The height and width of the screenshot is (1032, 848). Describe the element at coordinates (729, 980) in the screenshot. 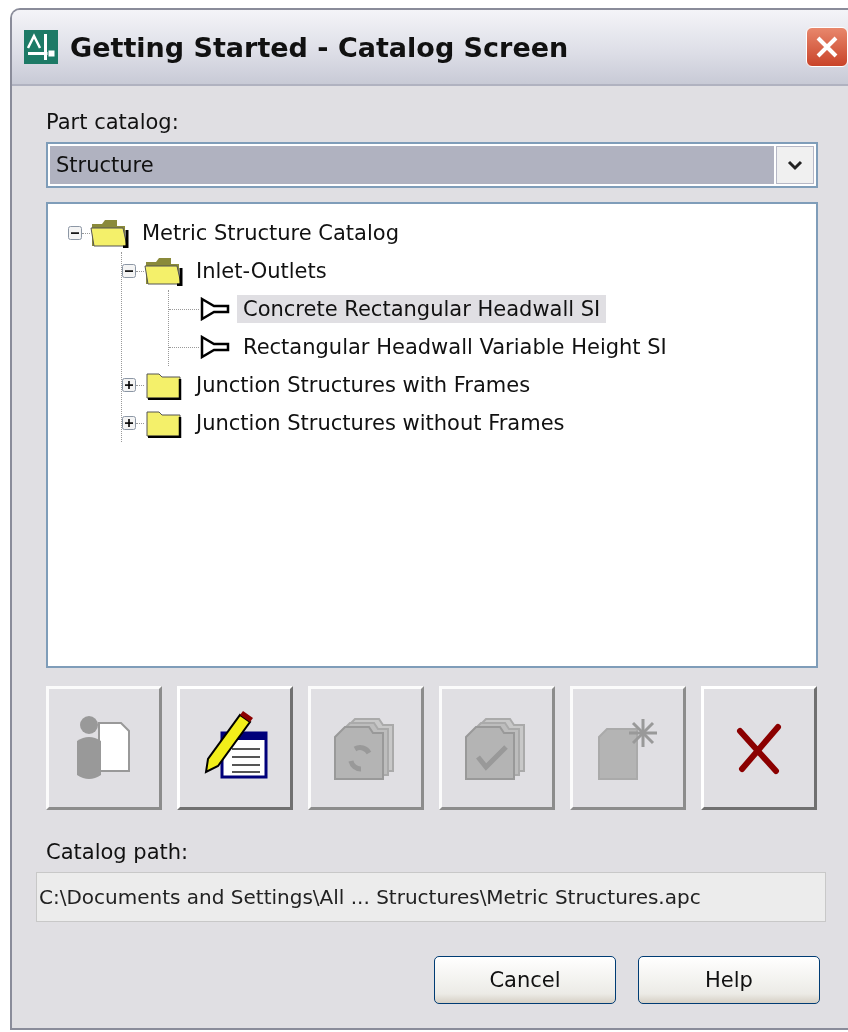

I see `dialog-button: Help` at that location.